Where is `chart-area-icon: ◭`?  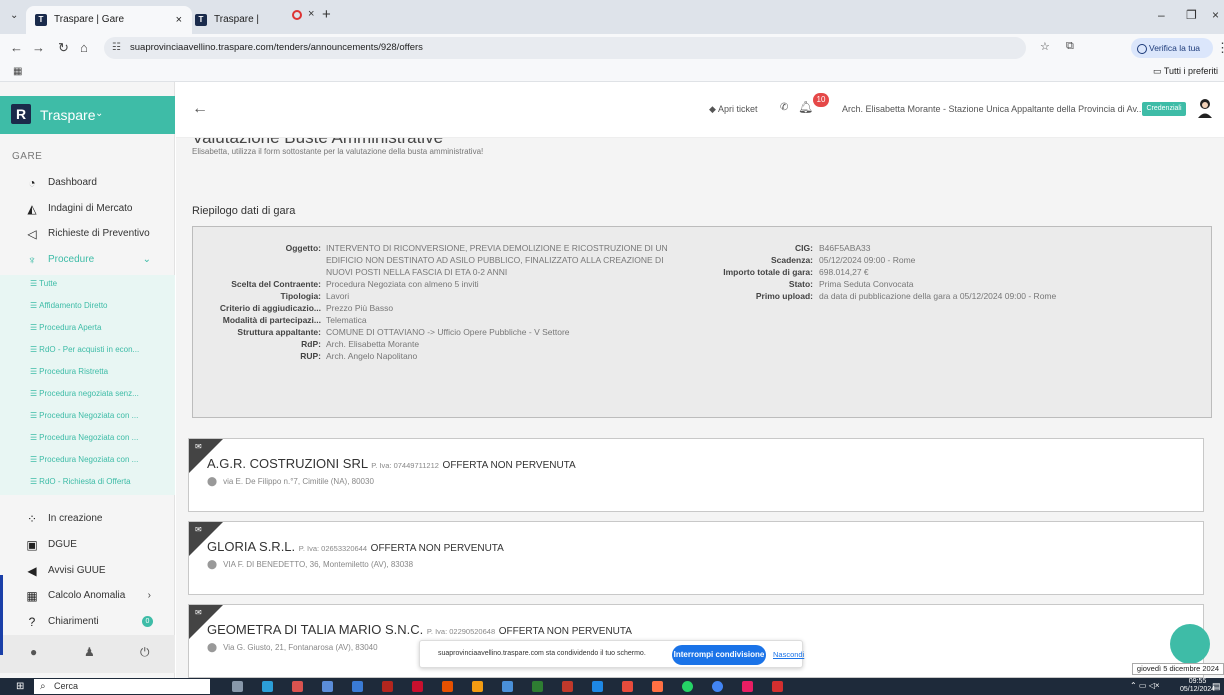
chart-area-icon: ◭ is located at coordinates (32, 209).